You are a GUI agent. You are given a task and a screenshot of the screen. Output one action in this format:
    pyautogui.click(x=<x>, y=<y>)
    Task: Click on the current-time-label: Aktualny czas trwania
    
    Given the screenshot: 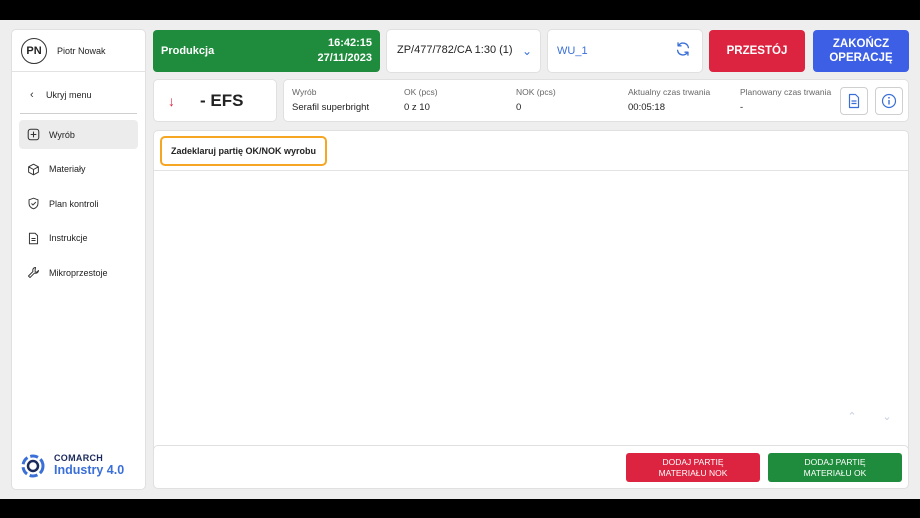 What is the action you would take?
    pyautogui.click(x=669, y=92)
    